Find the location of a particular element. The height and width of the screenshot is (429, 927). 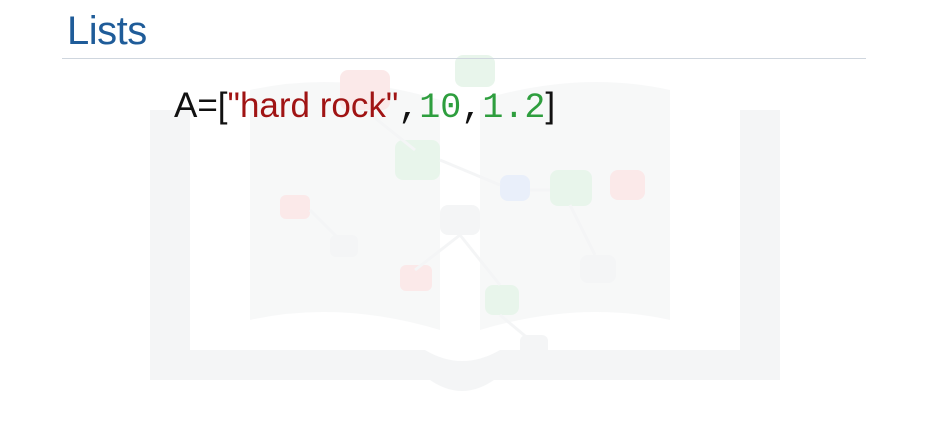

code-string-literal: "hard rock" is located at coordinates (313, 105).